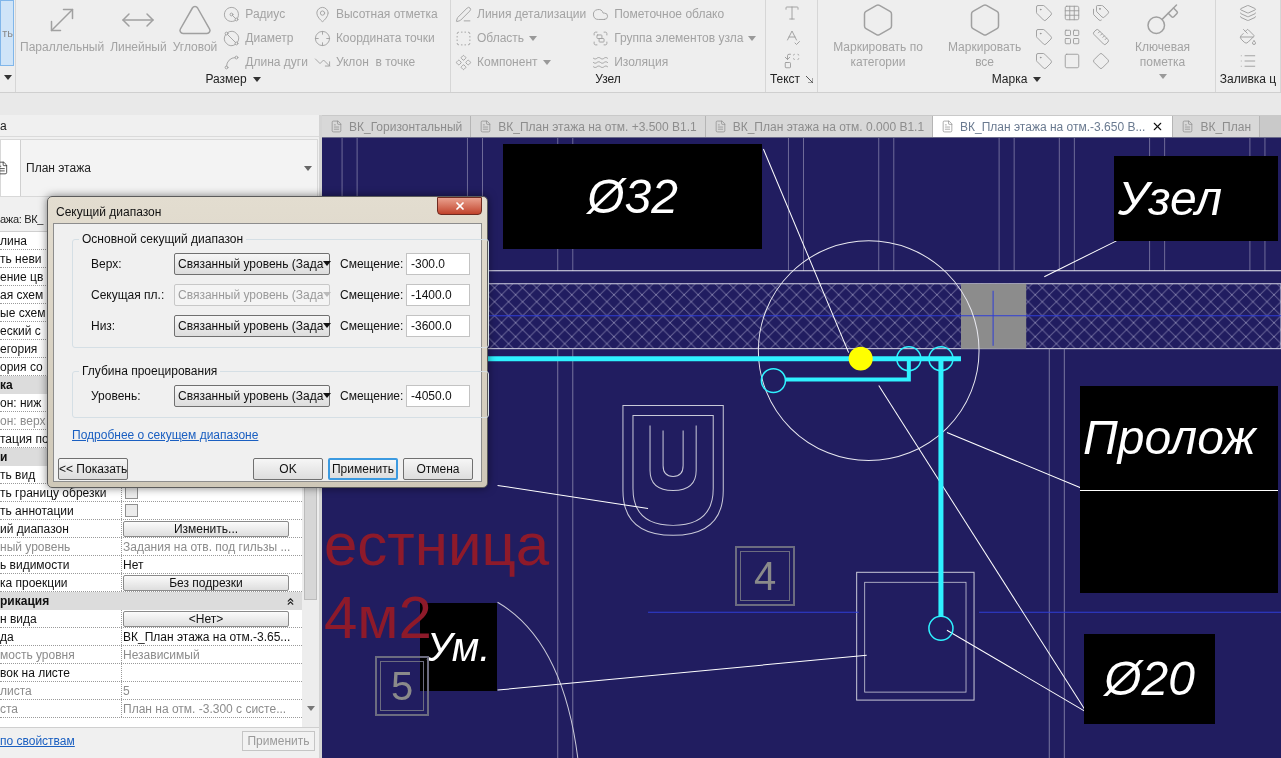 This screenshot has width=1281, height=758. What do you see at coordinates (37, 511) in the screenshot?
I see `property-name: ть аннотации` at bounding box center [37, 511].